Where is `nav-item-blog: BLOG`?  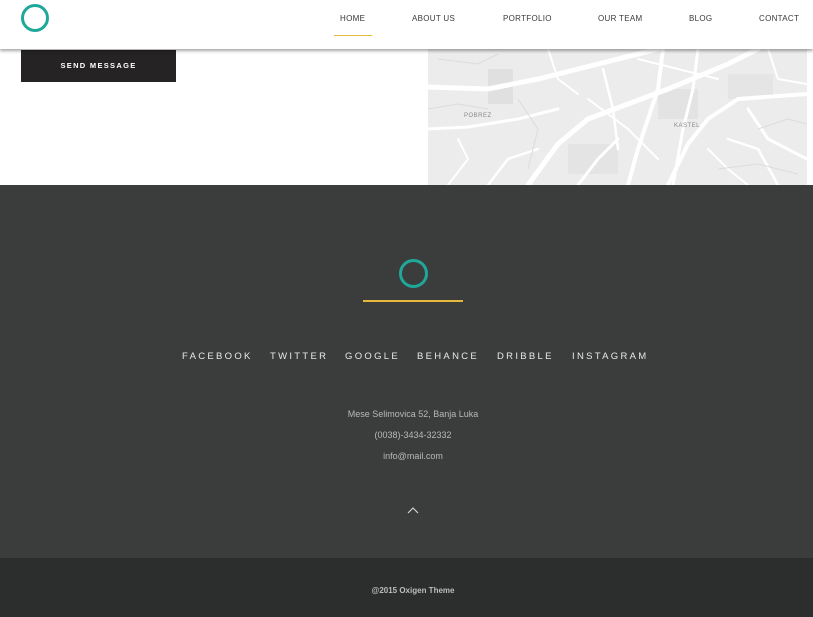 nav-item-blog: BLOG is located at coordinates (700, 18).